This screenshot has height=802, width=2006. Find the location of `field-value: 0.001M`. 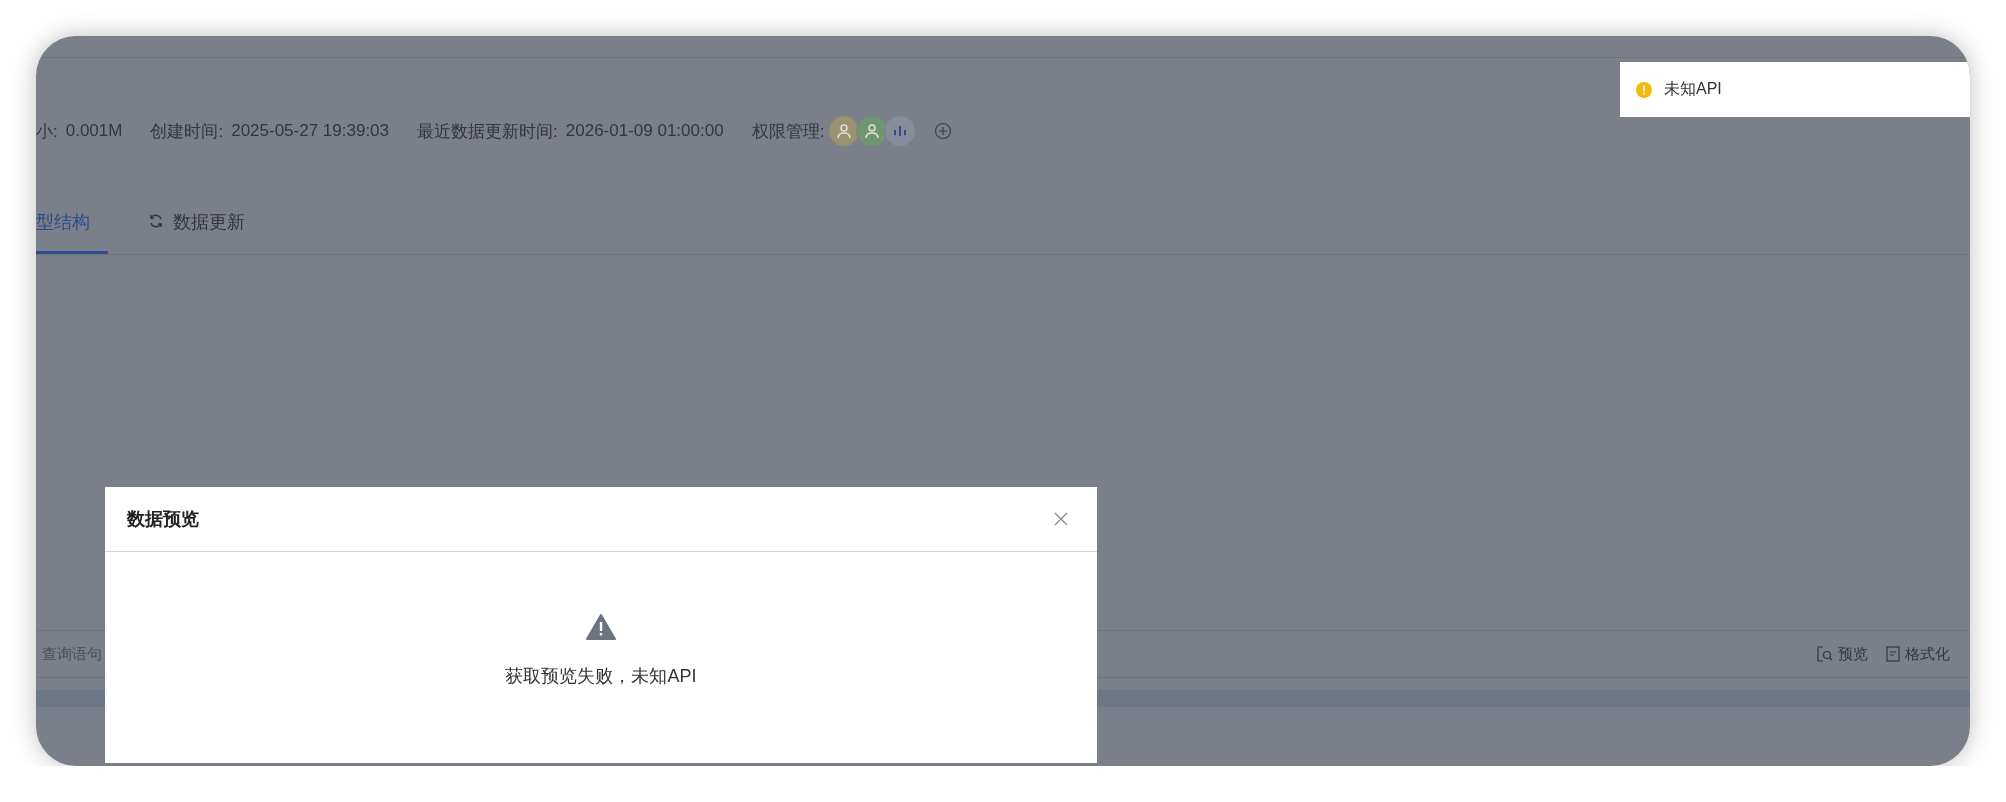

field-value: 0.001M is located at coordinates (94, 131).